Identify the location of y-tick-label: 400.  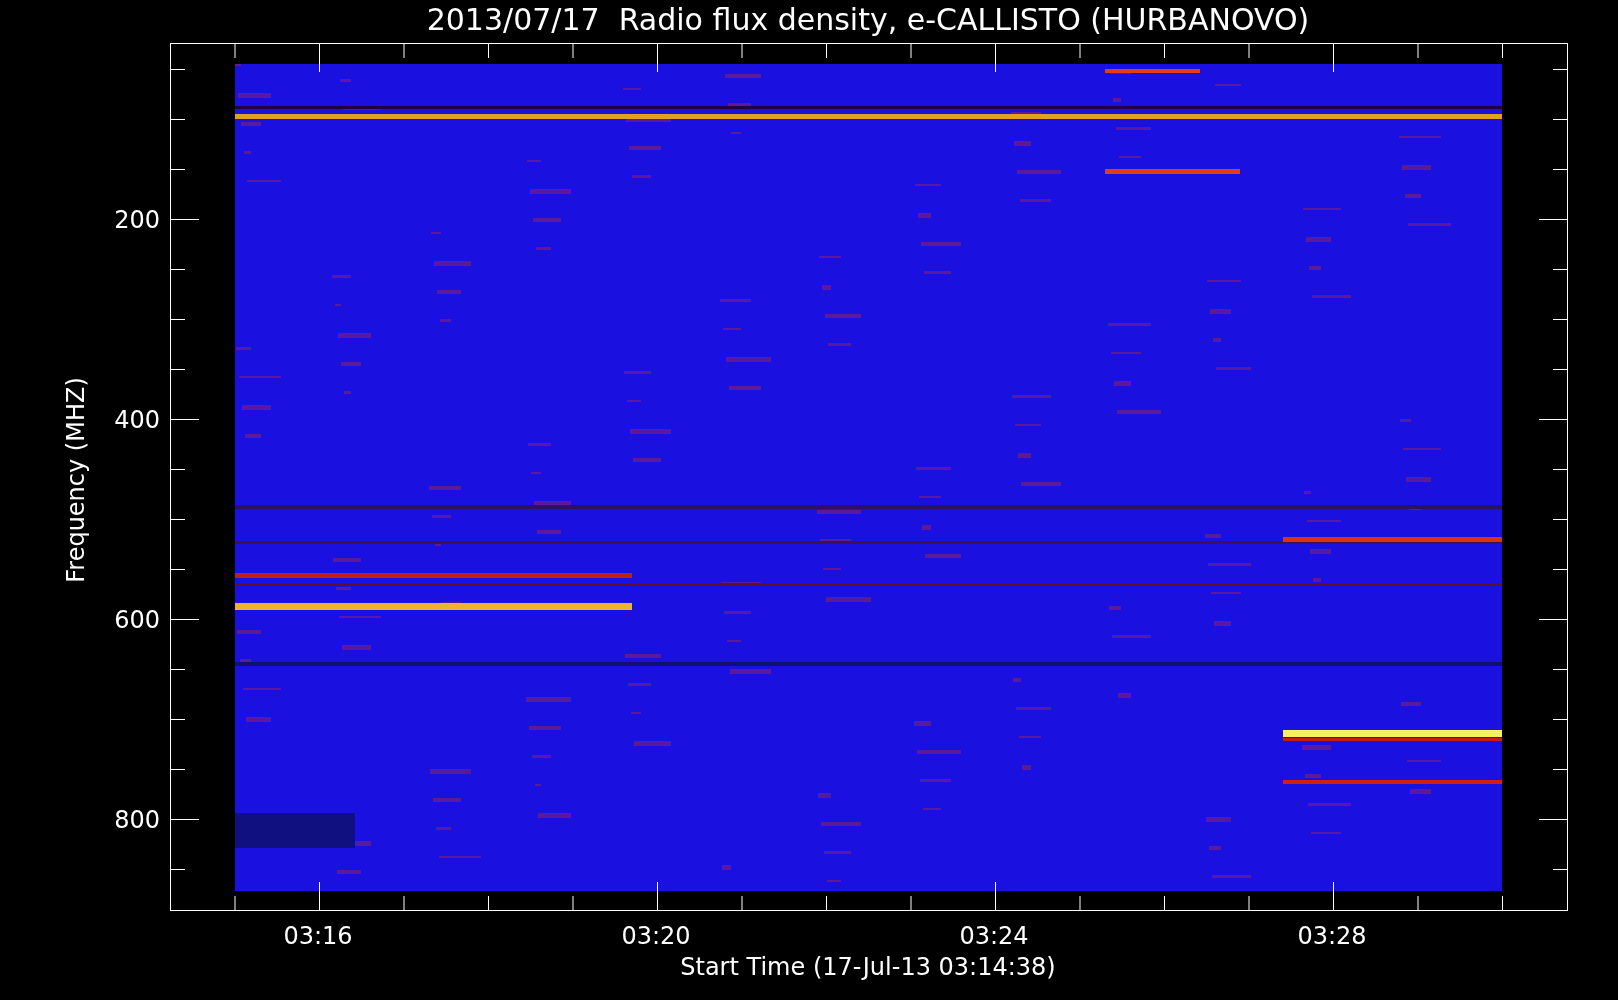
(137, 420).